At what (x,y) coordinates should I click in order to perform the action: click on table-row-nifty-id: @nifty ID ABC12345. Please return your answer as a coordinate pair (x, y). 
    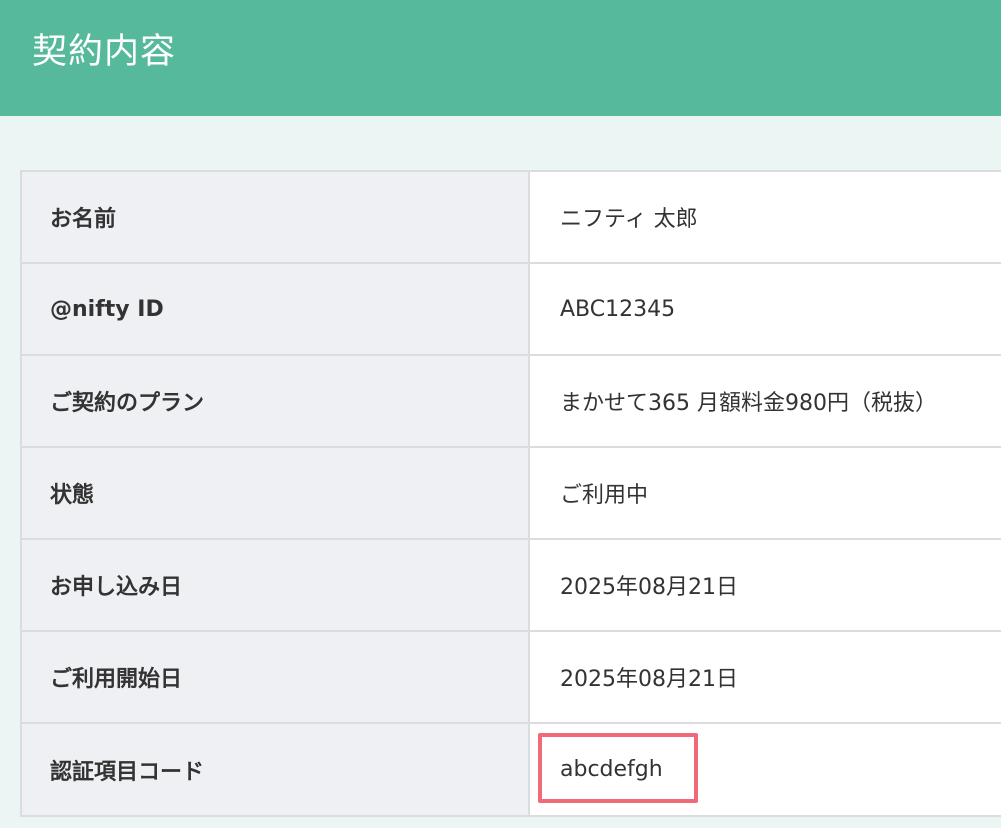
    Looking at the image, I should click on (511, 310).